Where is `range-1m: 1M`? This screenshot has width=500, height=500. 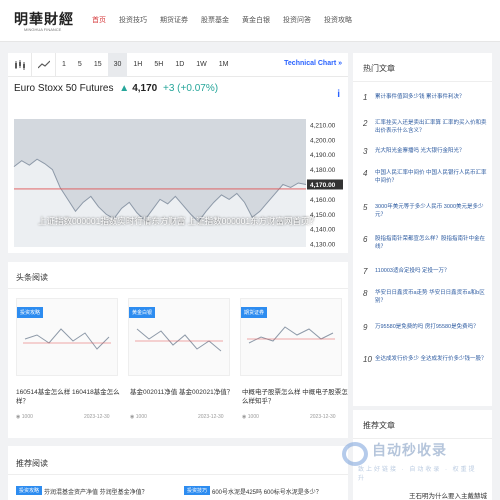 range-1m: 1M is located at coordinates (224, 65).